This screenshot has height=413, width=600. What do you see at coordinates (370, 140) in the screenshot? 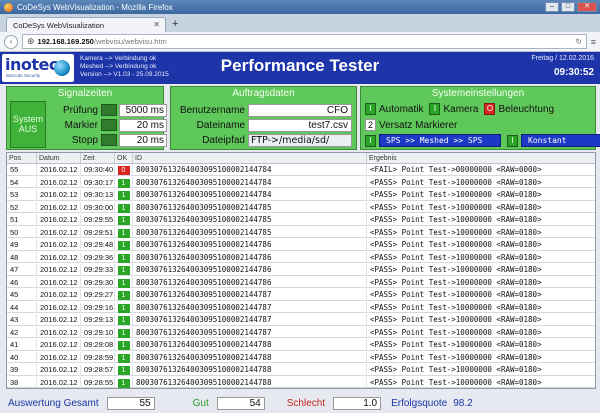
I see `route-toggle: I` at bounding box center [370, 140].